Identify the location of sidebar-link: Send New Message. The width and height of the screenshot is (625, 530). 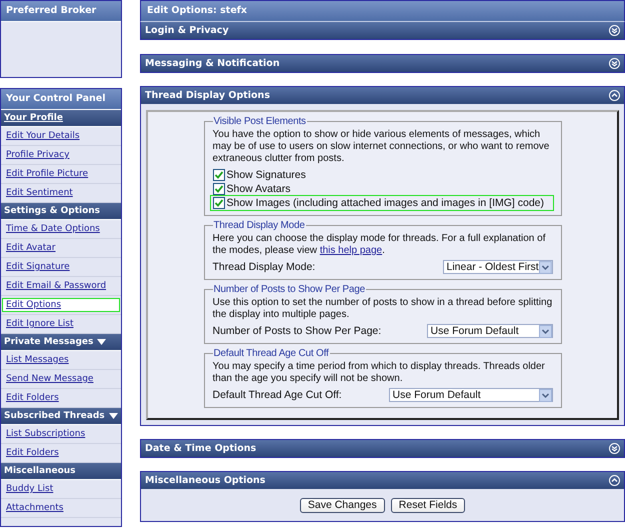
(61, 379).